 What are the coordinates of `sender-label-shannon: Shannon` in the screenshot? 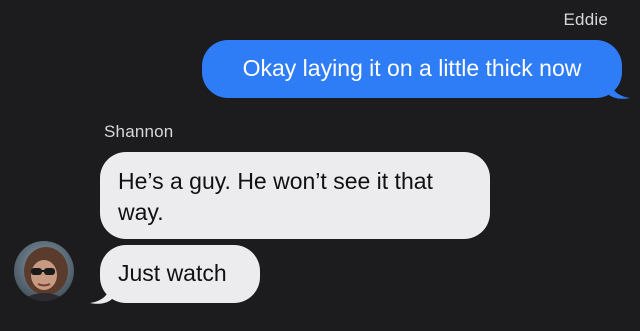 It's located at (139, 131).